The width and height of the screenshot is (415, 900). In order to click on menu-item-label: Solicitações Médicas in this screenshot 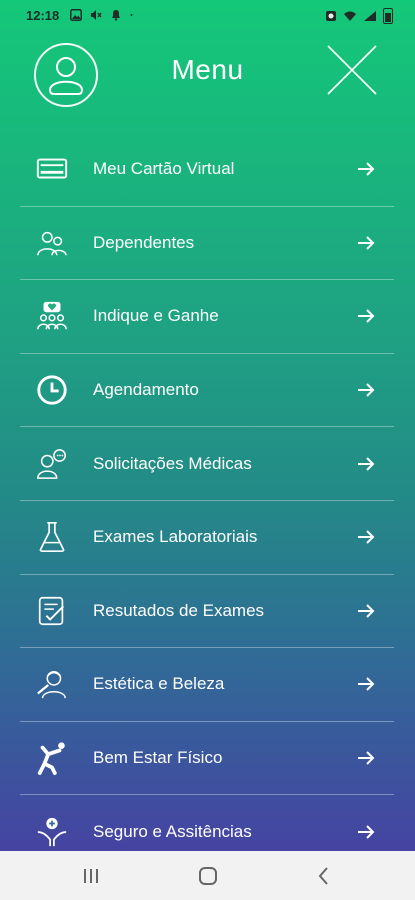, I will do `click(172, 463)`.